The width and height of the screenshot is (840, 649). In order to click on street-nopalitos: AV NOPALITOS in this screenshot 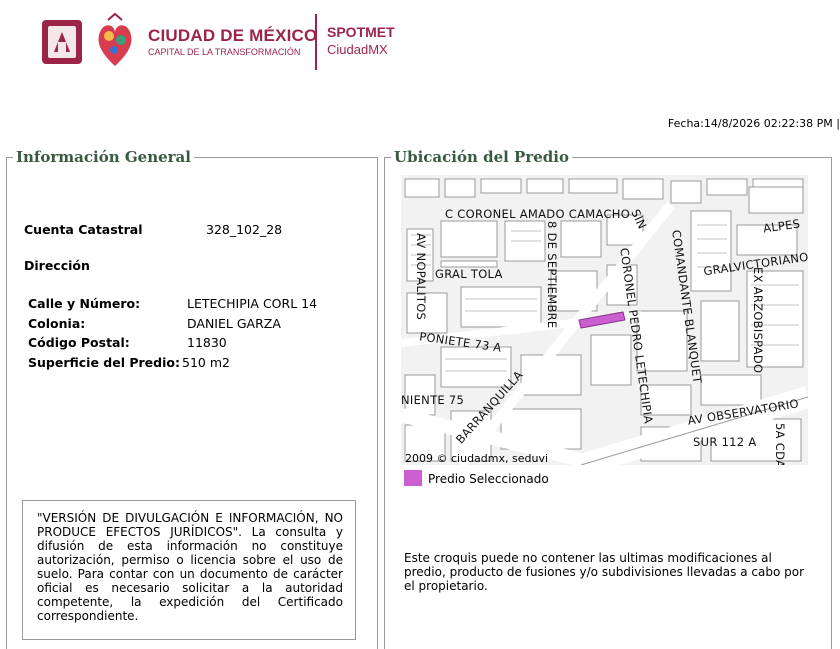, I will do `click(421, 277)`.